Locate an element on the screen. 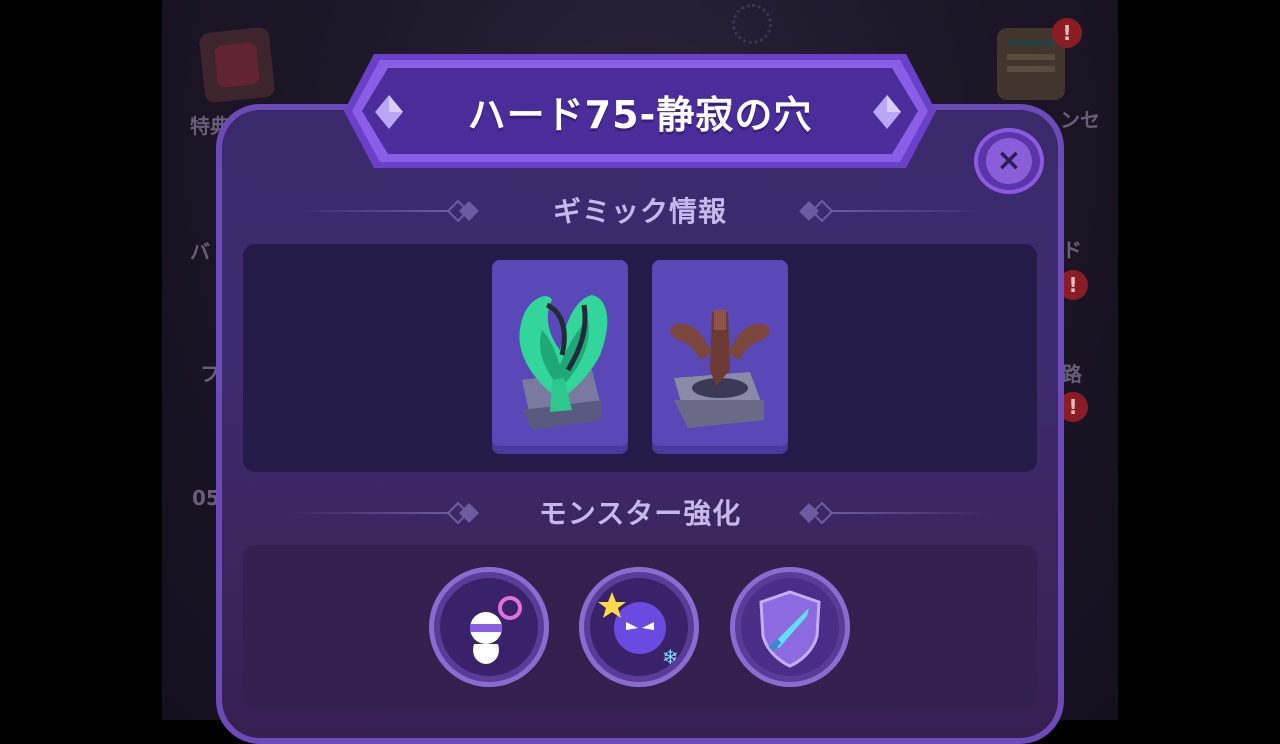  close-button-inner: × is located at coordinates (1009, 161).